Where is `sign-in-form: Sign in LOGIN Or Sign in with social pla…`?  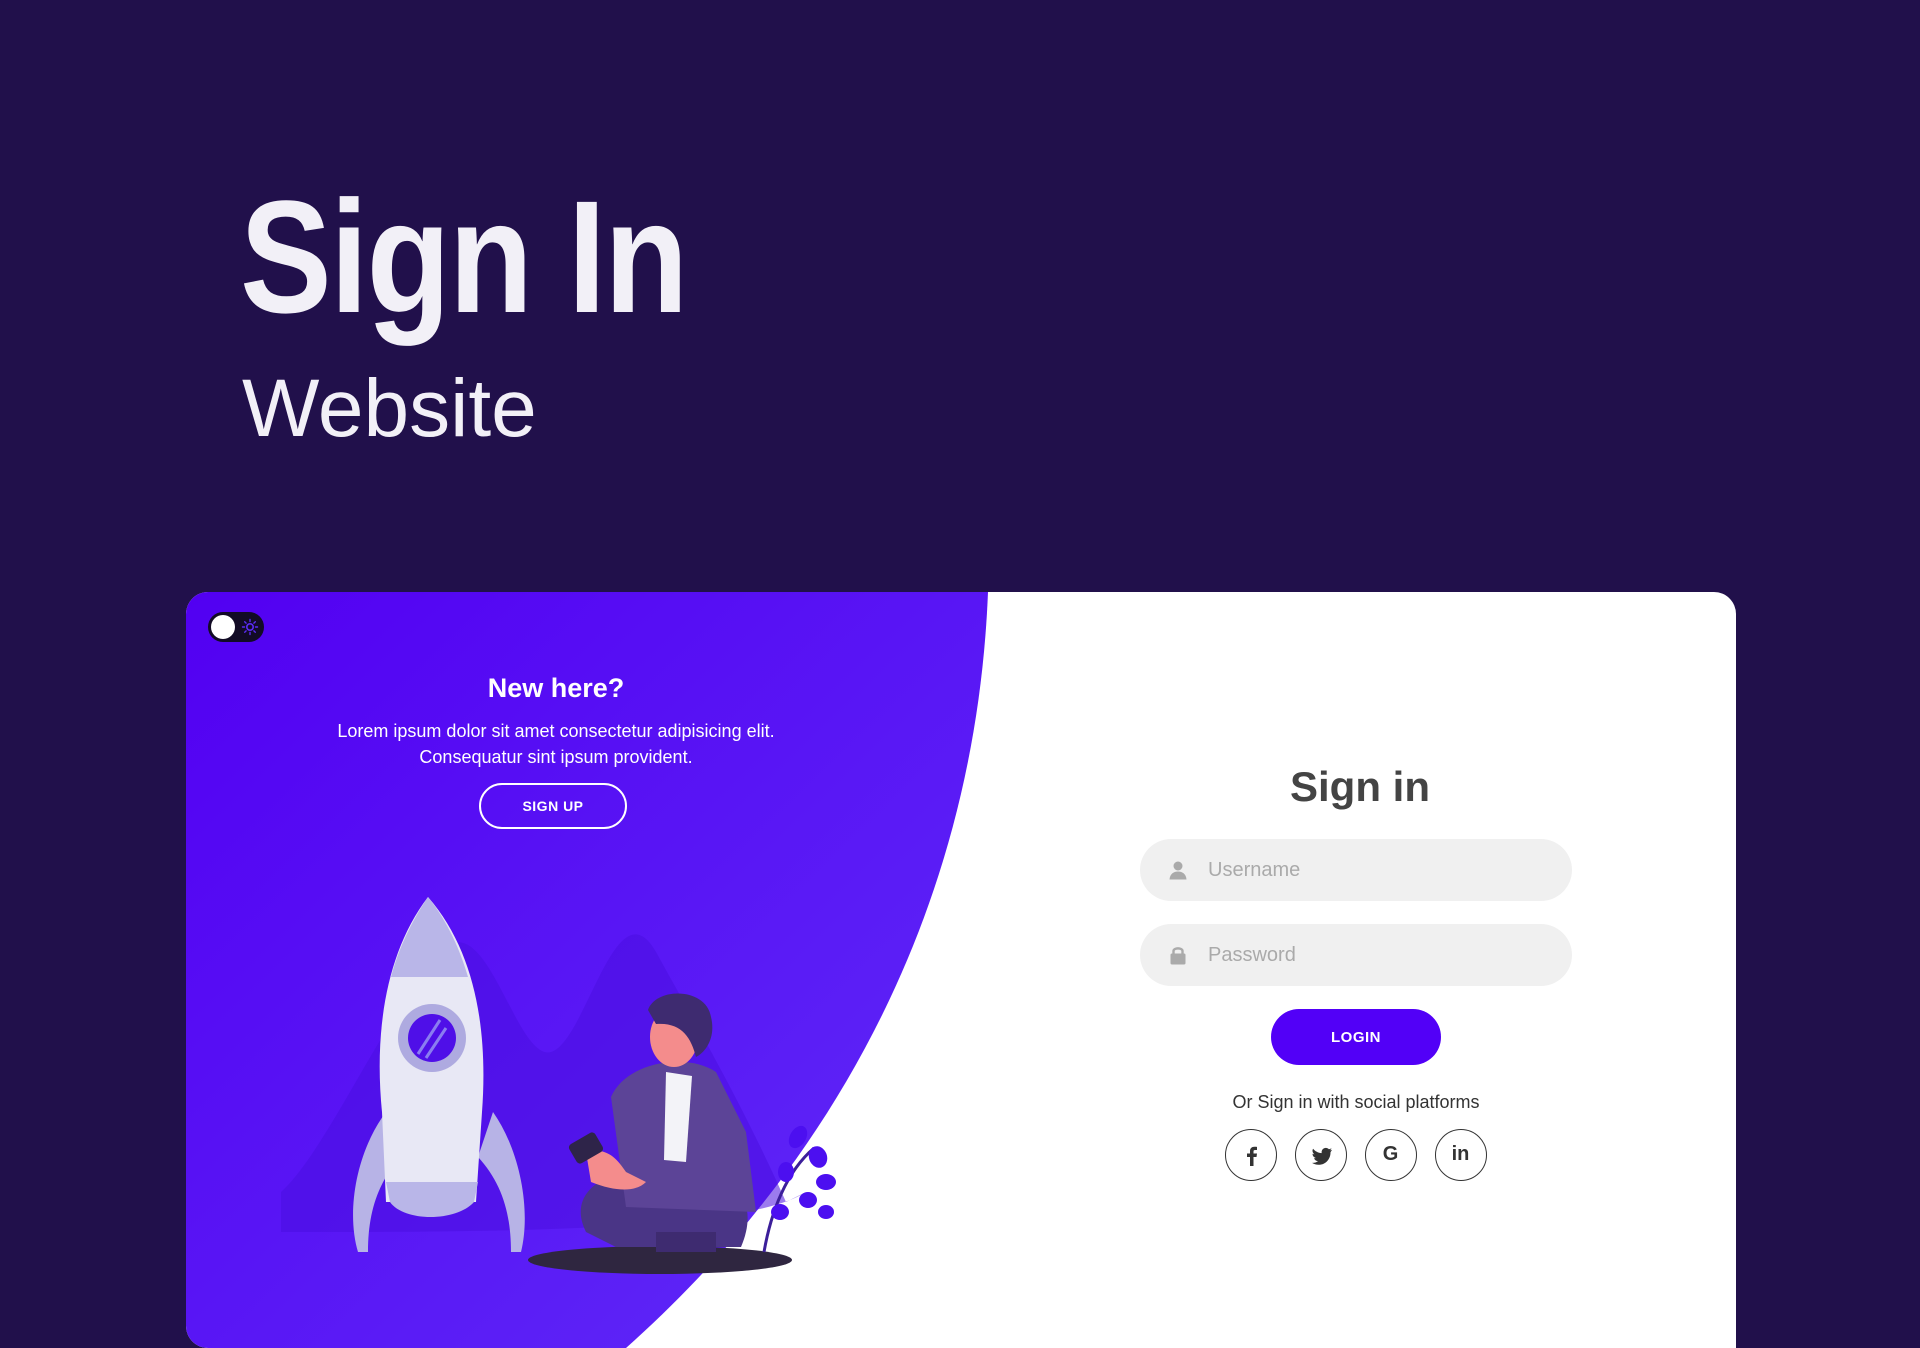
sign-in-form: Sign in LOGIN Or Sign in with social pla… is located at coordinates (1360, 970).